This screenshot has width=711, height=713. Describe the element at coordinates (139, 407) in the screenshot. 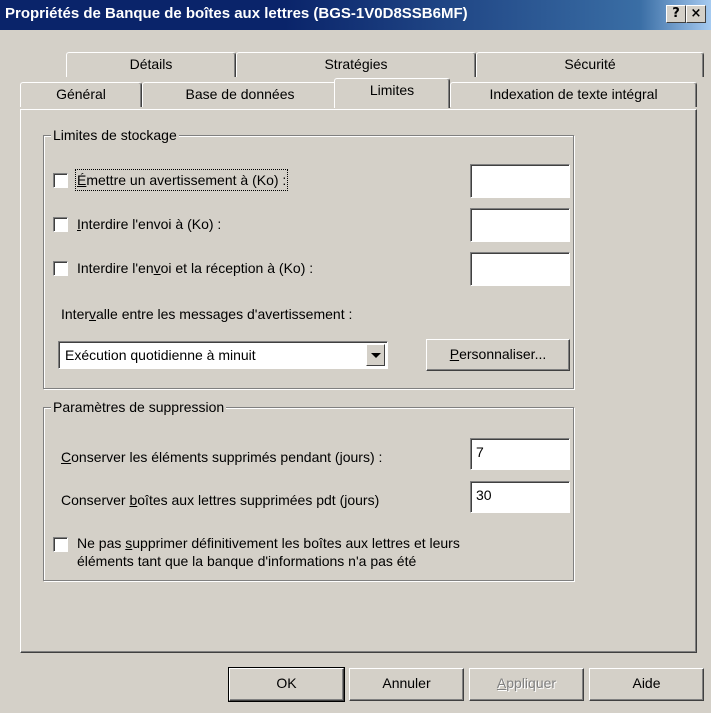

I see `deletion-settings-legend: Paramètres de suppression` at that location.